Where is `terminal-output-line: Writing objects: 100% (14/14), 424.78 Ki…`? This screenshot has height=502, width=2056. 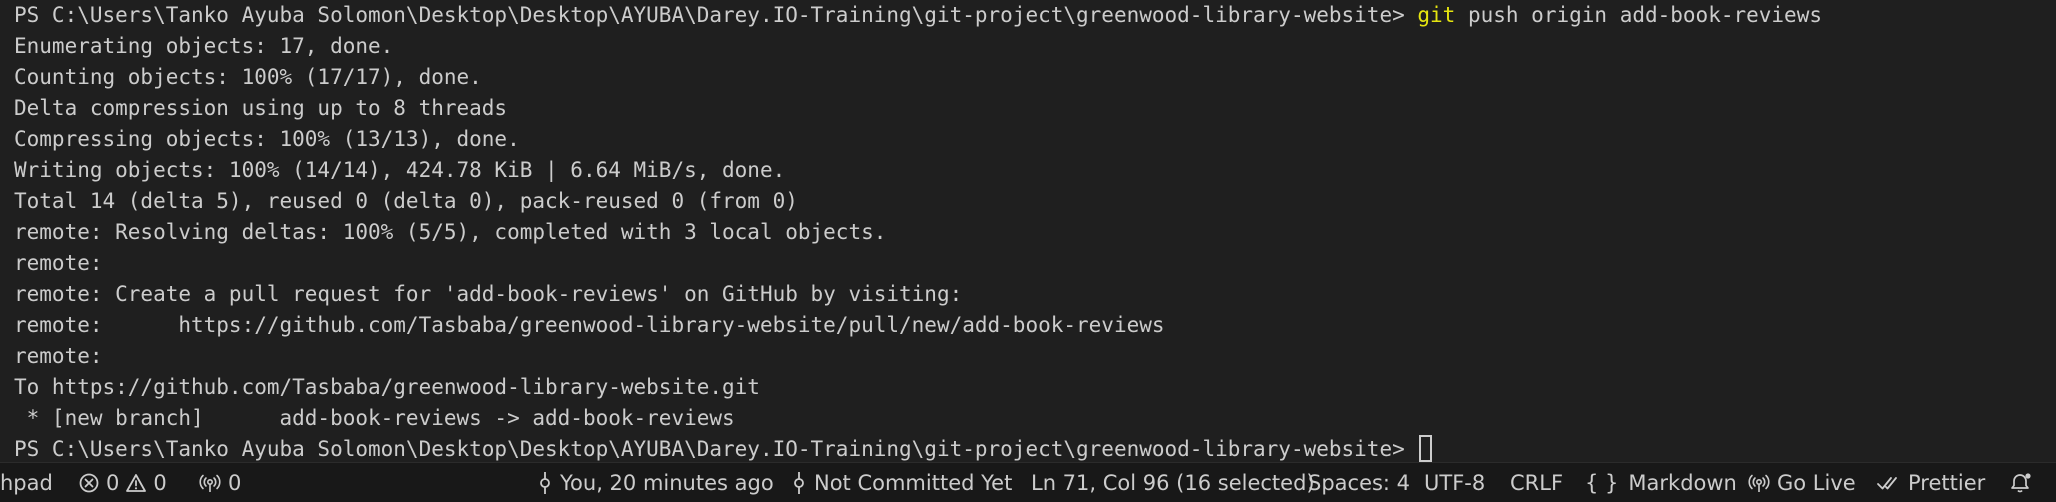 terminal-output-line: Writing objects: 100% (14/14), 424.78 Ki… is located at coordinates (400, 170).